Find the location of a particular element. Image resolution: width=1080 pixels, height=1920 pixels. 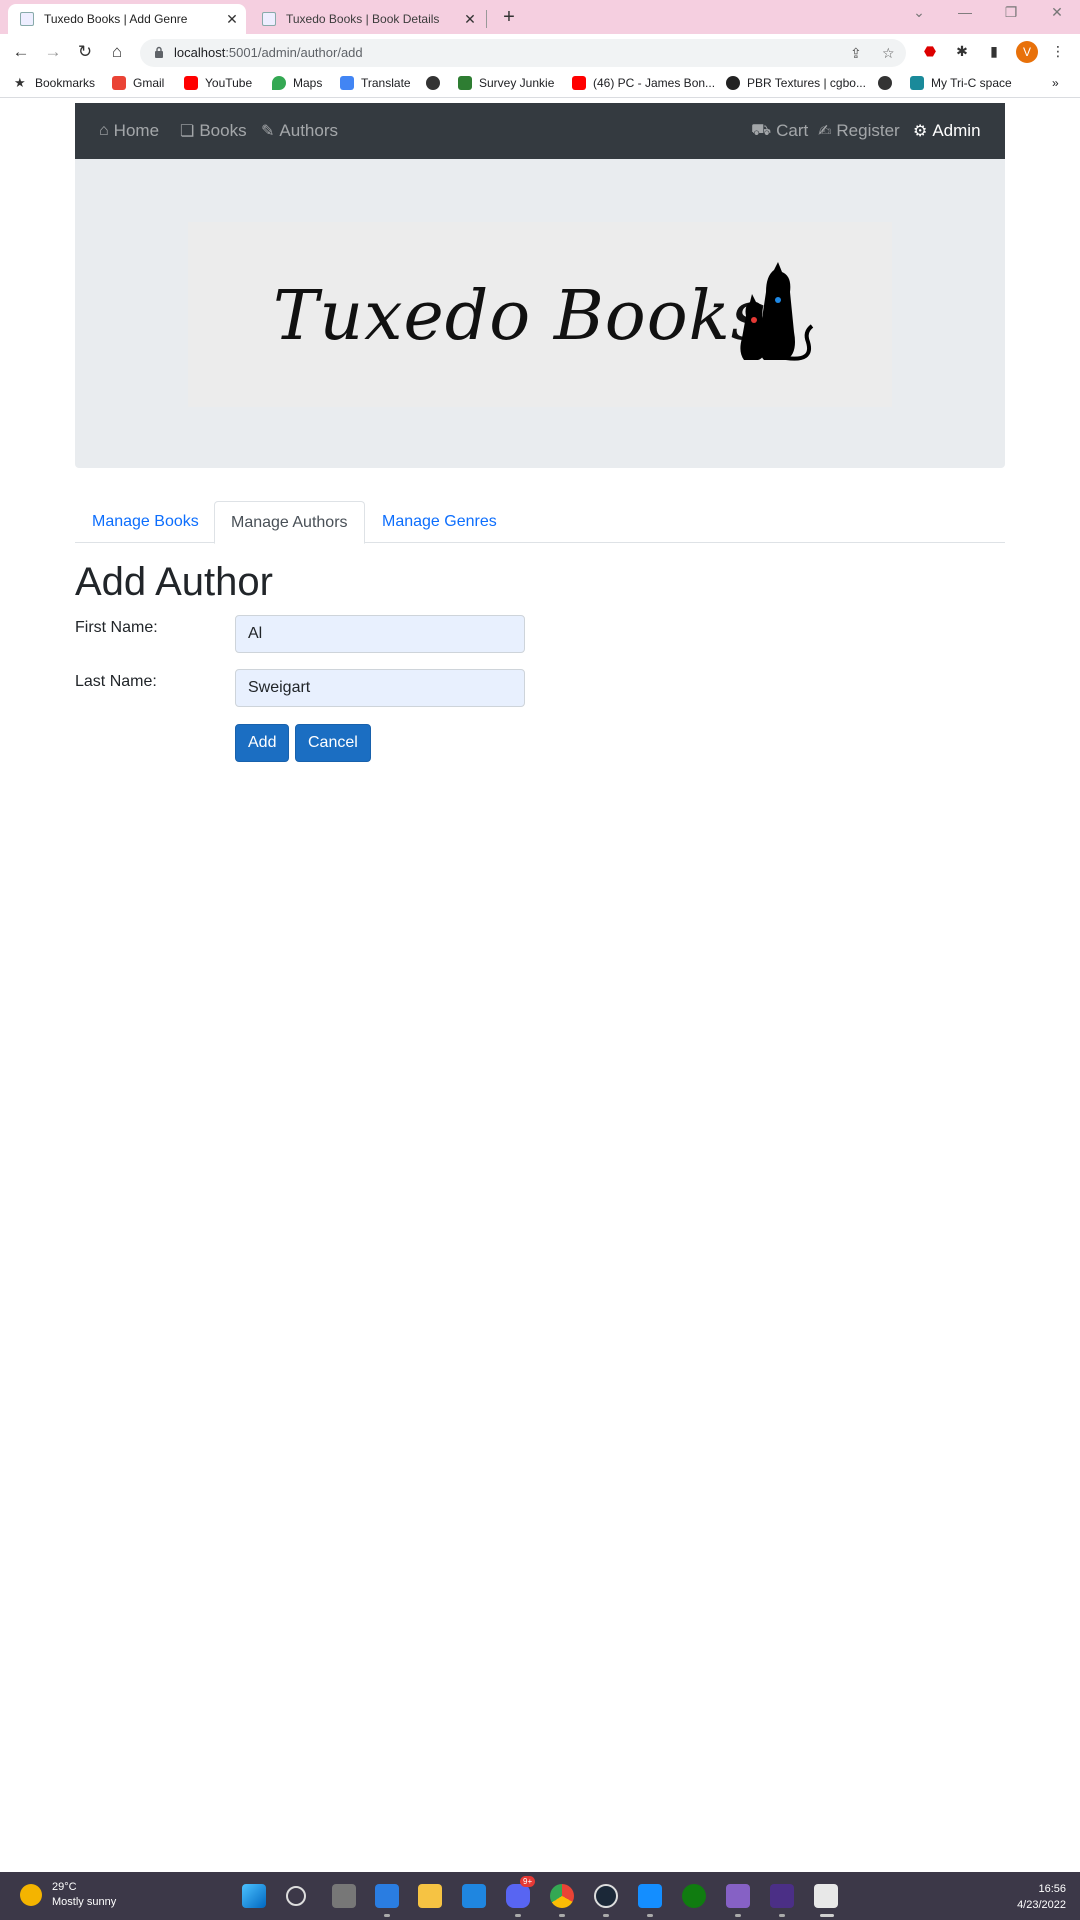

nav-cart: ⛟ Cart is located at coordinates (779, 131).